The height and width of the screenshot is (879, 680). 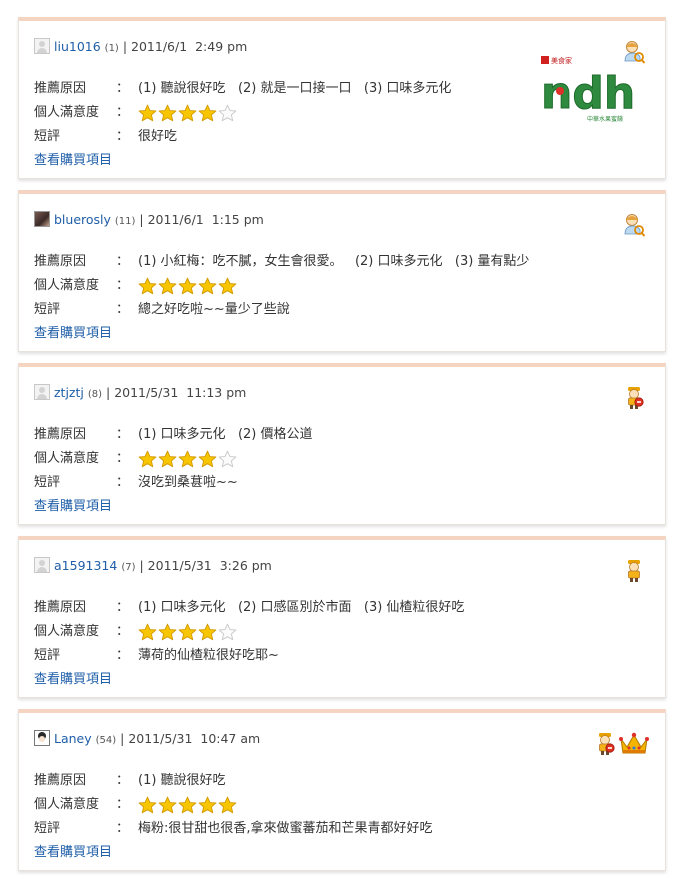 I want to click on review-header: liu1016 (1) | 2011/6/1 2:49 pm, so click(x=140, y=47).